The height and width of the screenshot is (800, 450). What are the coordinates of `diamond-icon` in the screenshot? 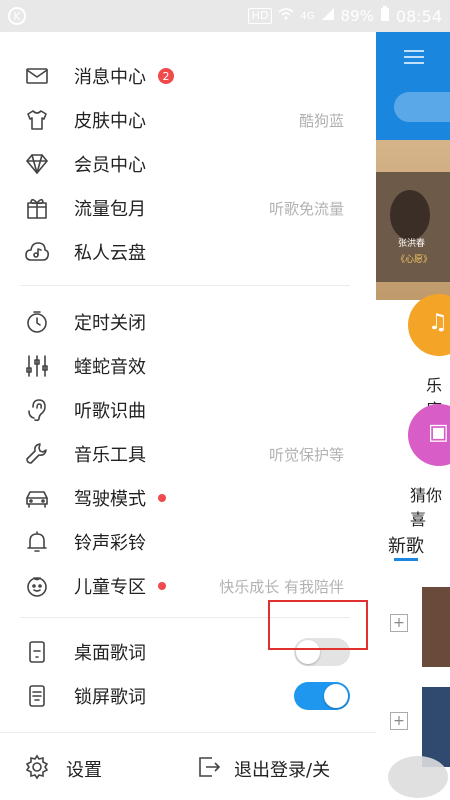 It's located at (37, 164).